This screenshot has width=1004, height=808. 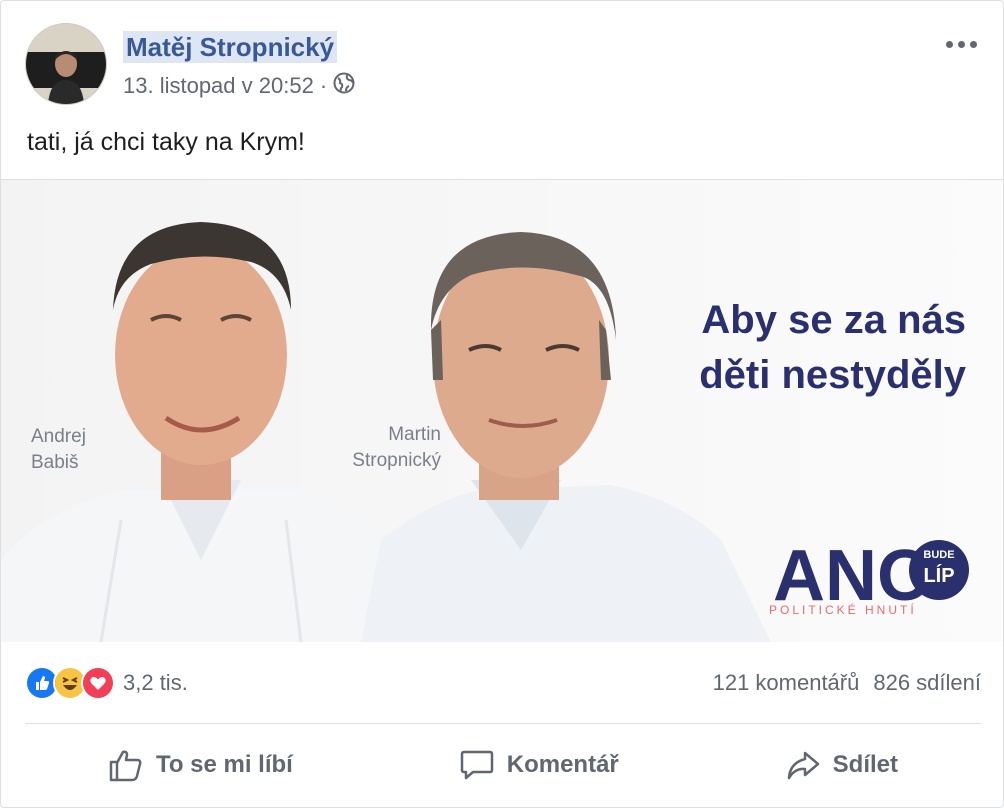 What do you see at coordinates (218, 86) in the screenshot?
I see `post-timestamp: 13. listopad v 20:52` at bounding box center [218, 86].